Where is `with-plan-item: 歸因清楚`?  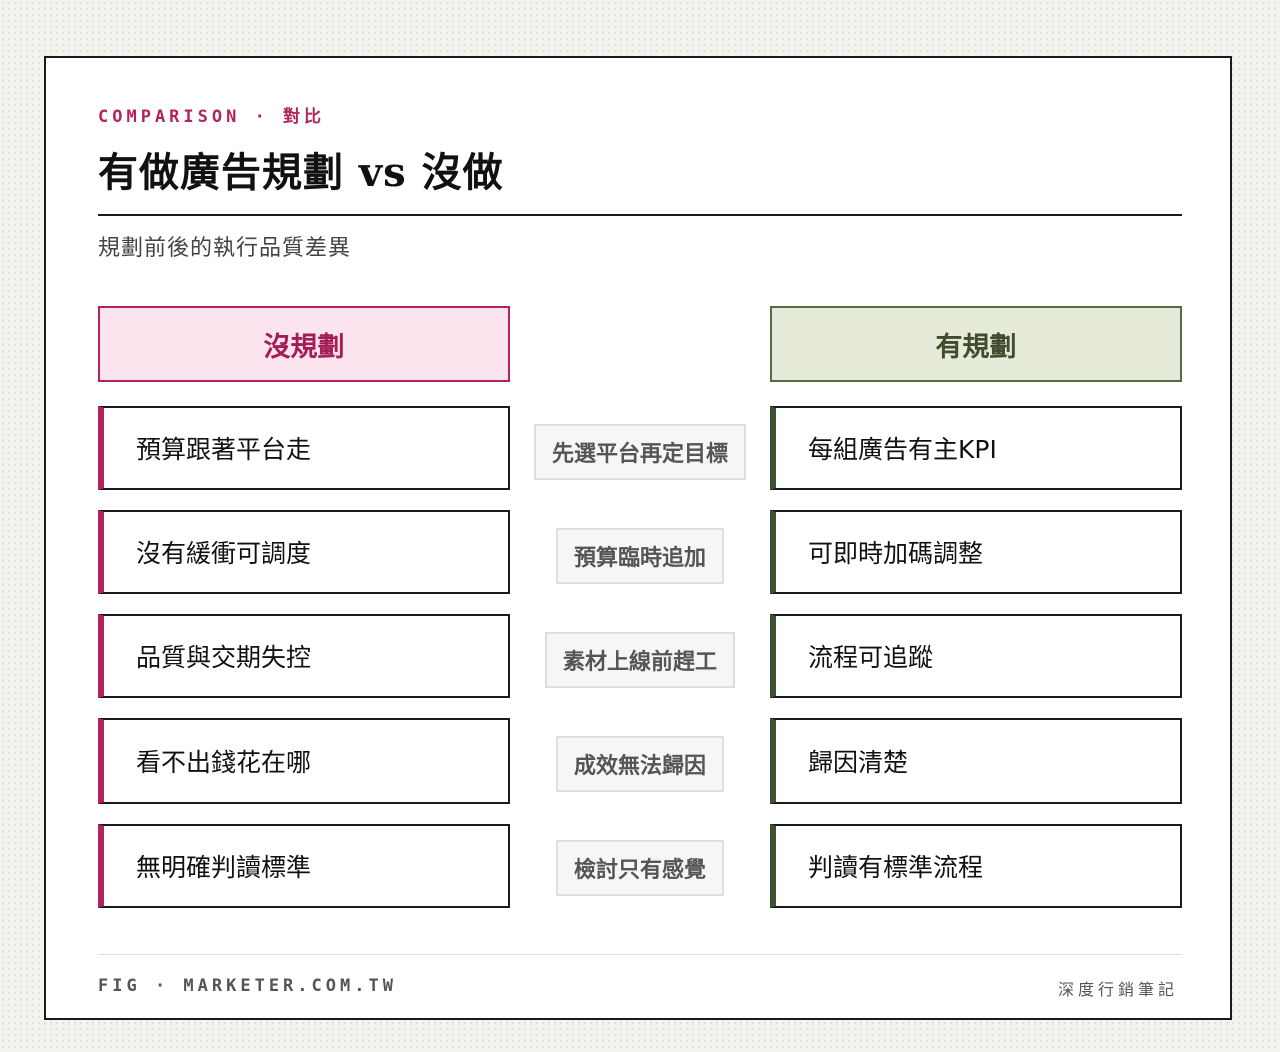 with-plan-item: 歸因清楚 is located at coordinates (976, 761).